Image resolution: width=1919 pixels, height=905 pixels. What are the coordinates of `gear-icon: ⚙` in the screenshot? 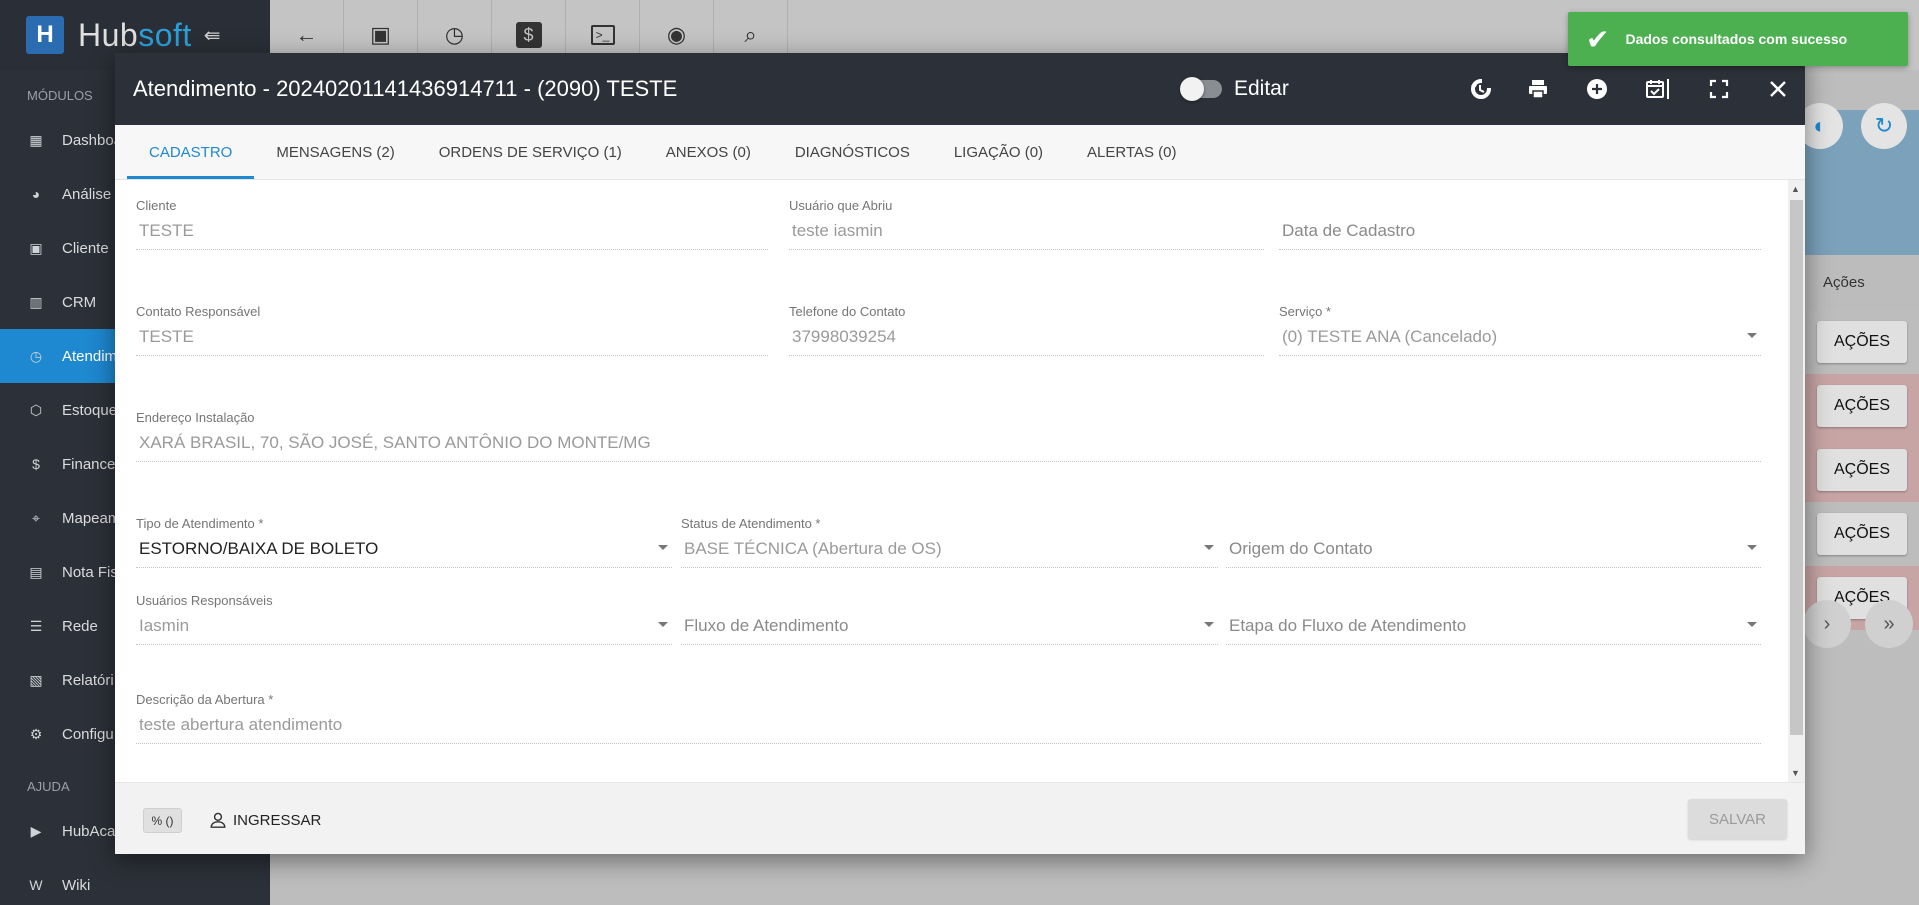 It's located at (36, 733).